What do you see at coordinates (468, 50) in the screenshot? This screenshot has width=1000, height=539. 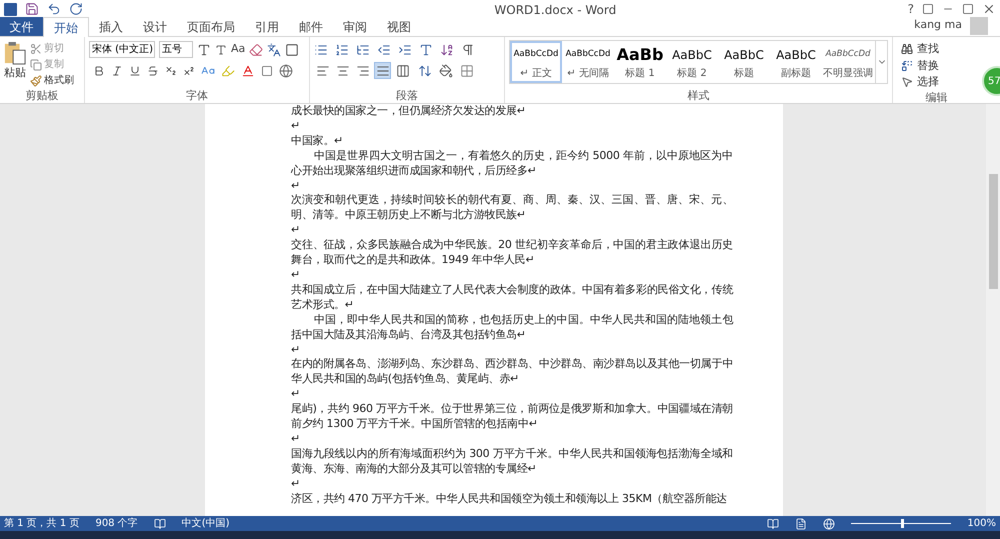 I see `pilcrow-icon` at bounding box center [468, 50].